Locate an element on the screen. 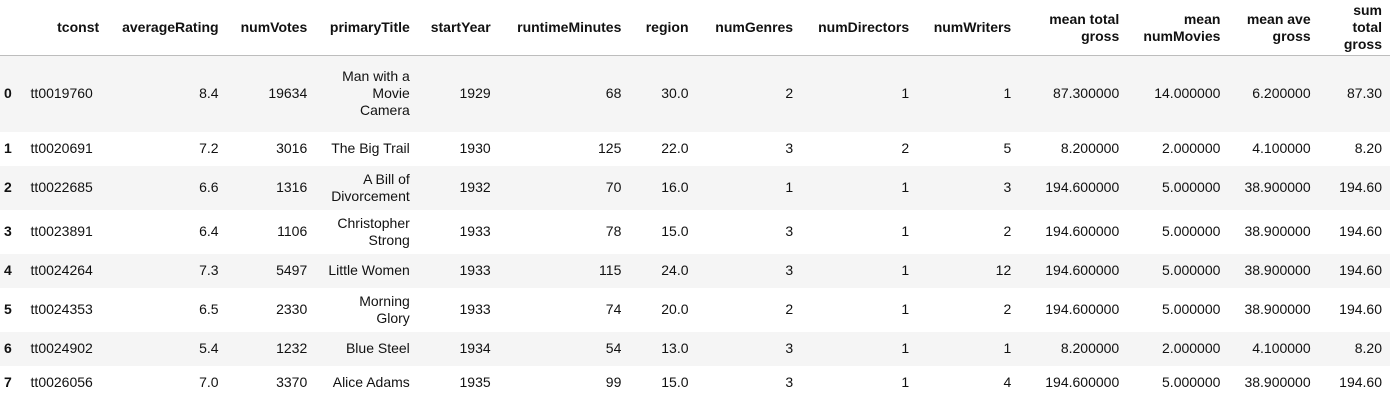 The width and height of the screenshot is (1390, 413). cell-region: 30.0 is located at coordinates (675, 93).